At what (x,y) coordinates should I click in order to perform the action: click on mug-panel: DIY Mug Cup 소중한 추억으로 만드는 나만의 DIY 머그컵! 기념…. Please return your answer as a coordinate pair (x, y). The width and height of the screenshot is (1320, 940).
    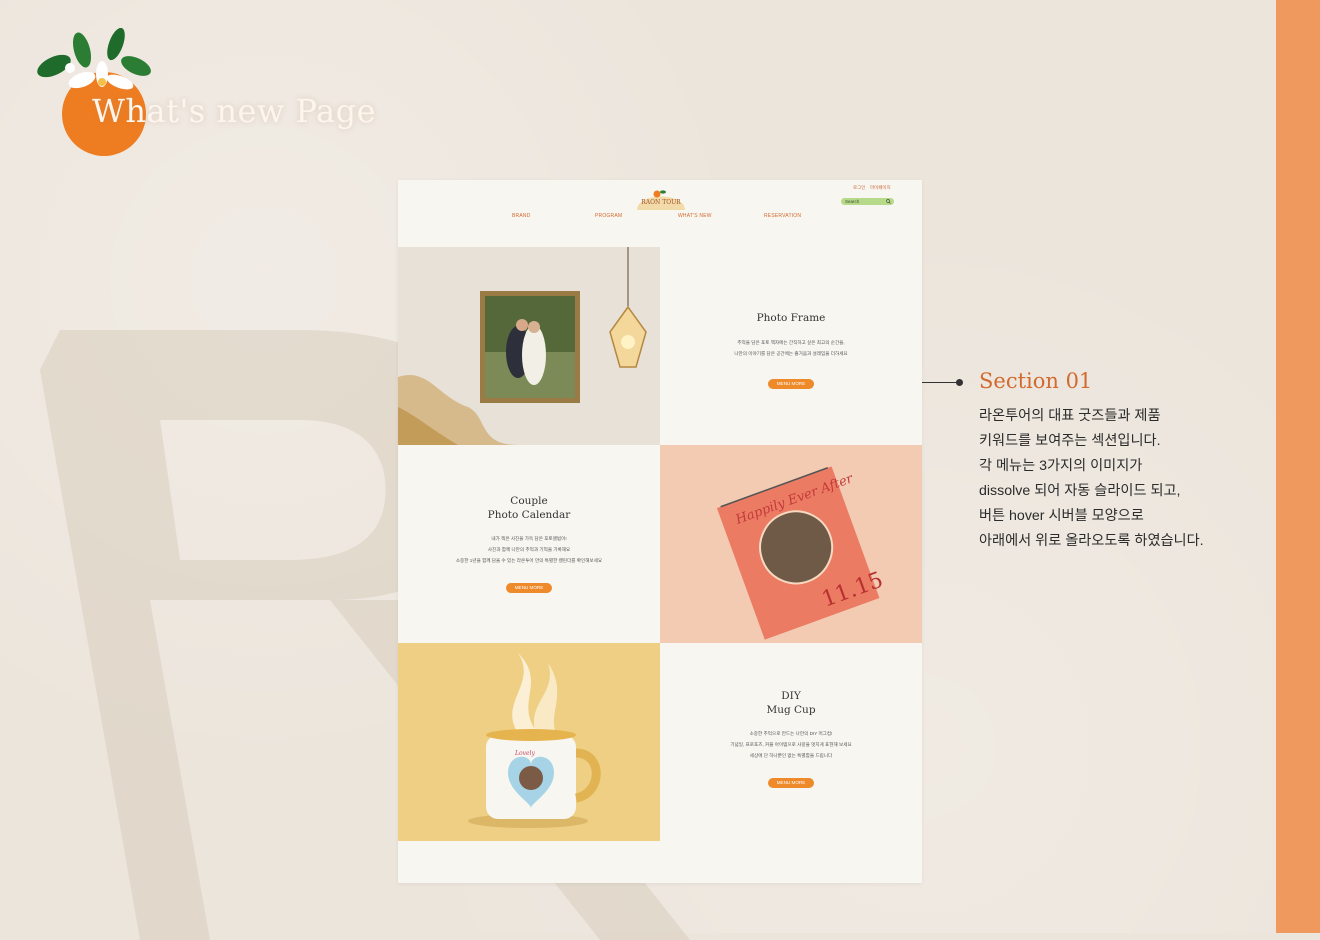
    Looking at the image, I should click on (791, 742).